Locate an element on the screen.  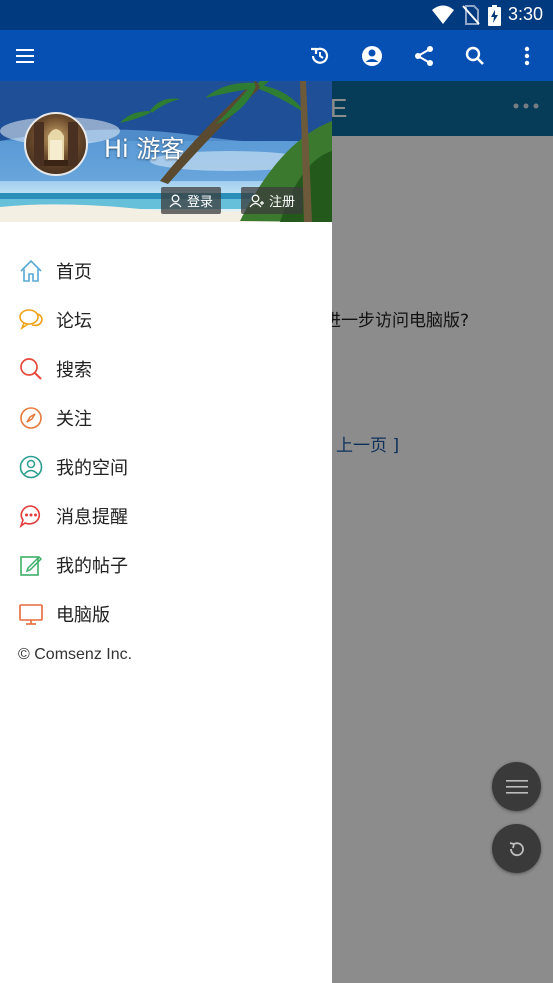
greeting-text: Hi 游客 is located at coordinates (144, 149).